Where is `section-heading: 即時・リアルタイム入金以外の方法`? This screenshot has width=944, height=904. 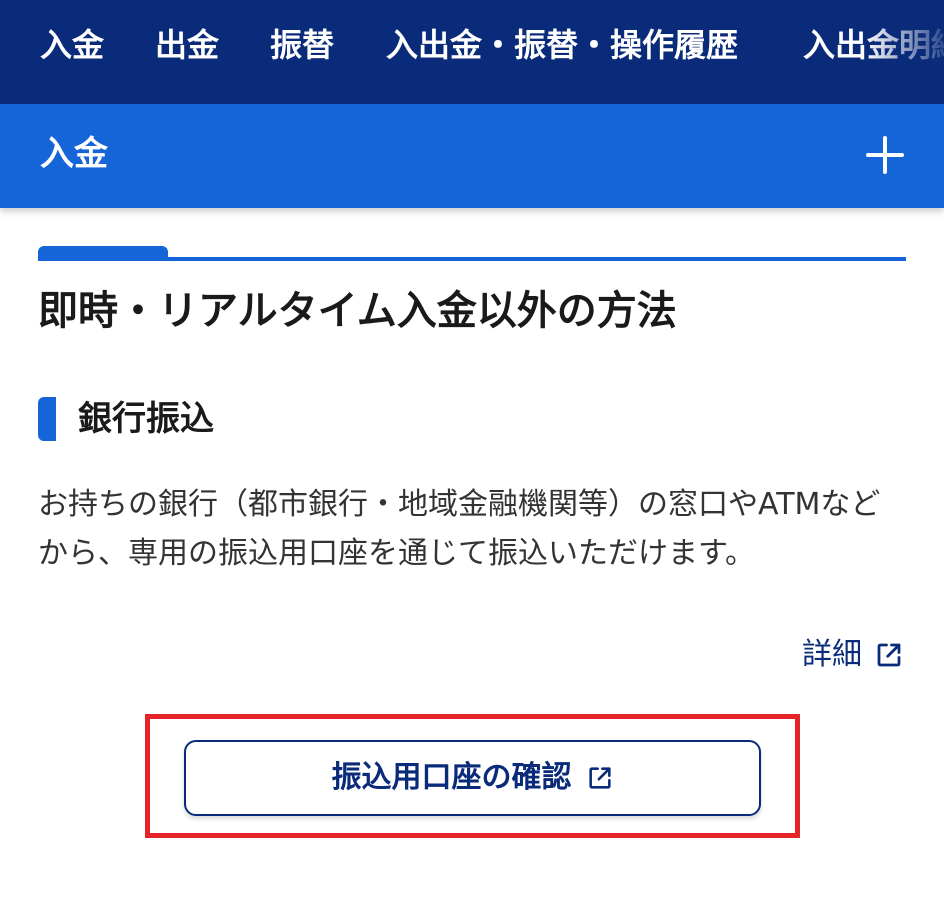 section-heading: 即時・リアルタイム入金以外の方法 is located at coordinates (357, 311).